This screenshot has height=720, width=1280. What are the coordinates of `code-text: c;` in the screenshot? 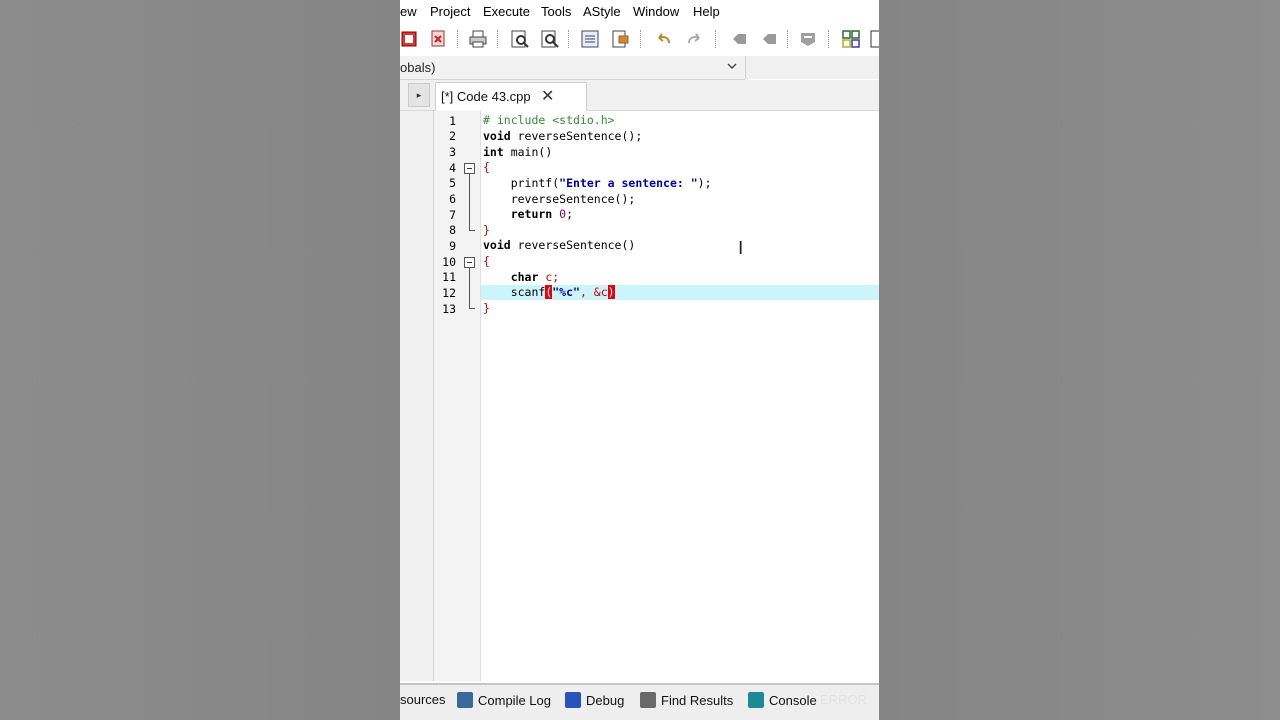 It's located at (549, 277).